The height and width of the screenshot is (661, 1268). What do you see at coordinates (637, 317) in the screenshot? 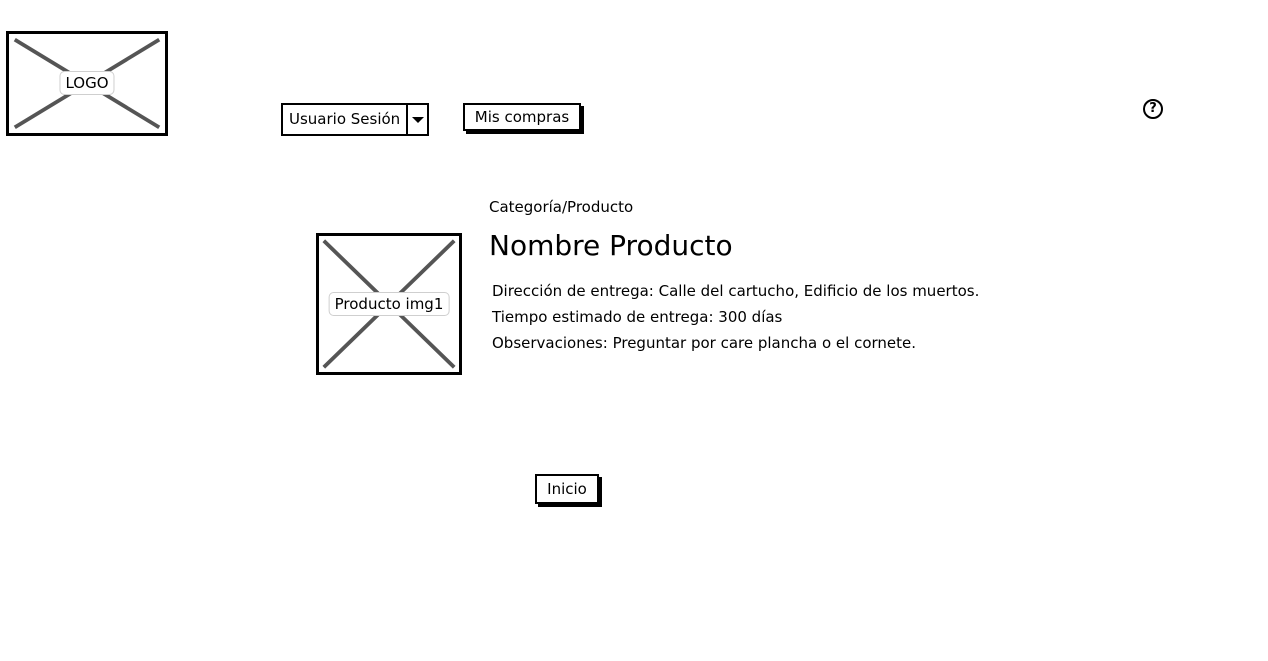
I see `delivery-time: Tiempo estimado de entrega: 300 días` at bounding box center [637, 317].